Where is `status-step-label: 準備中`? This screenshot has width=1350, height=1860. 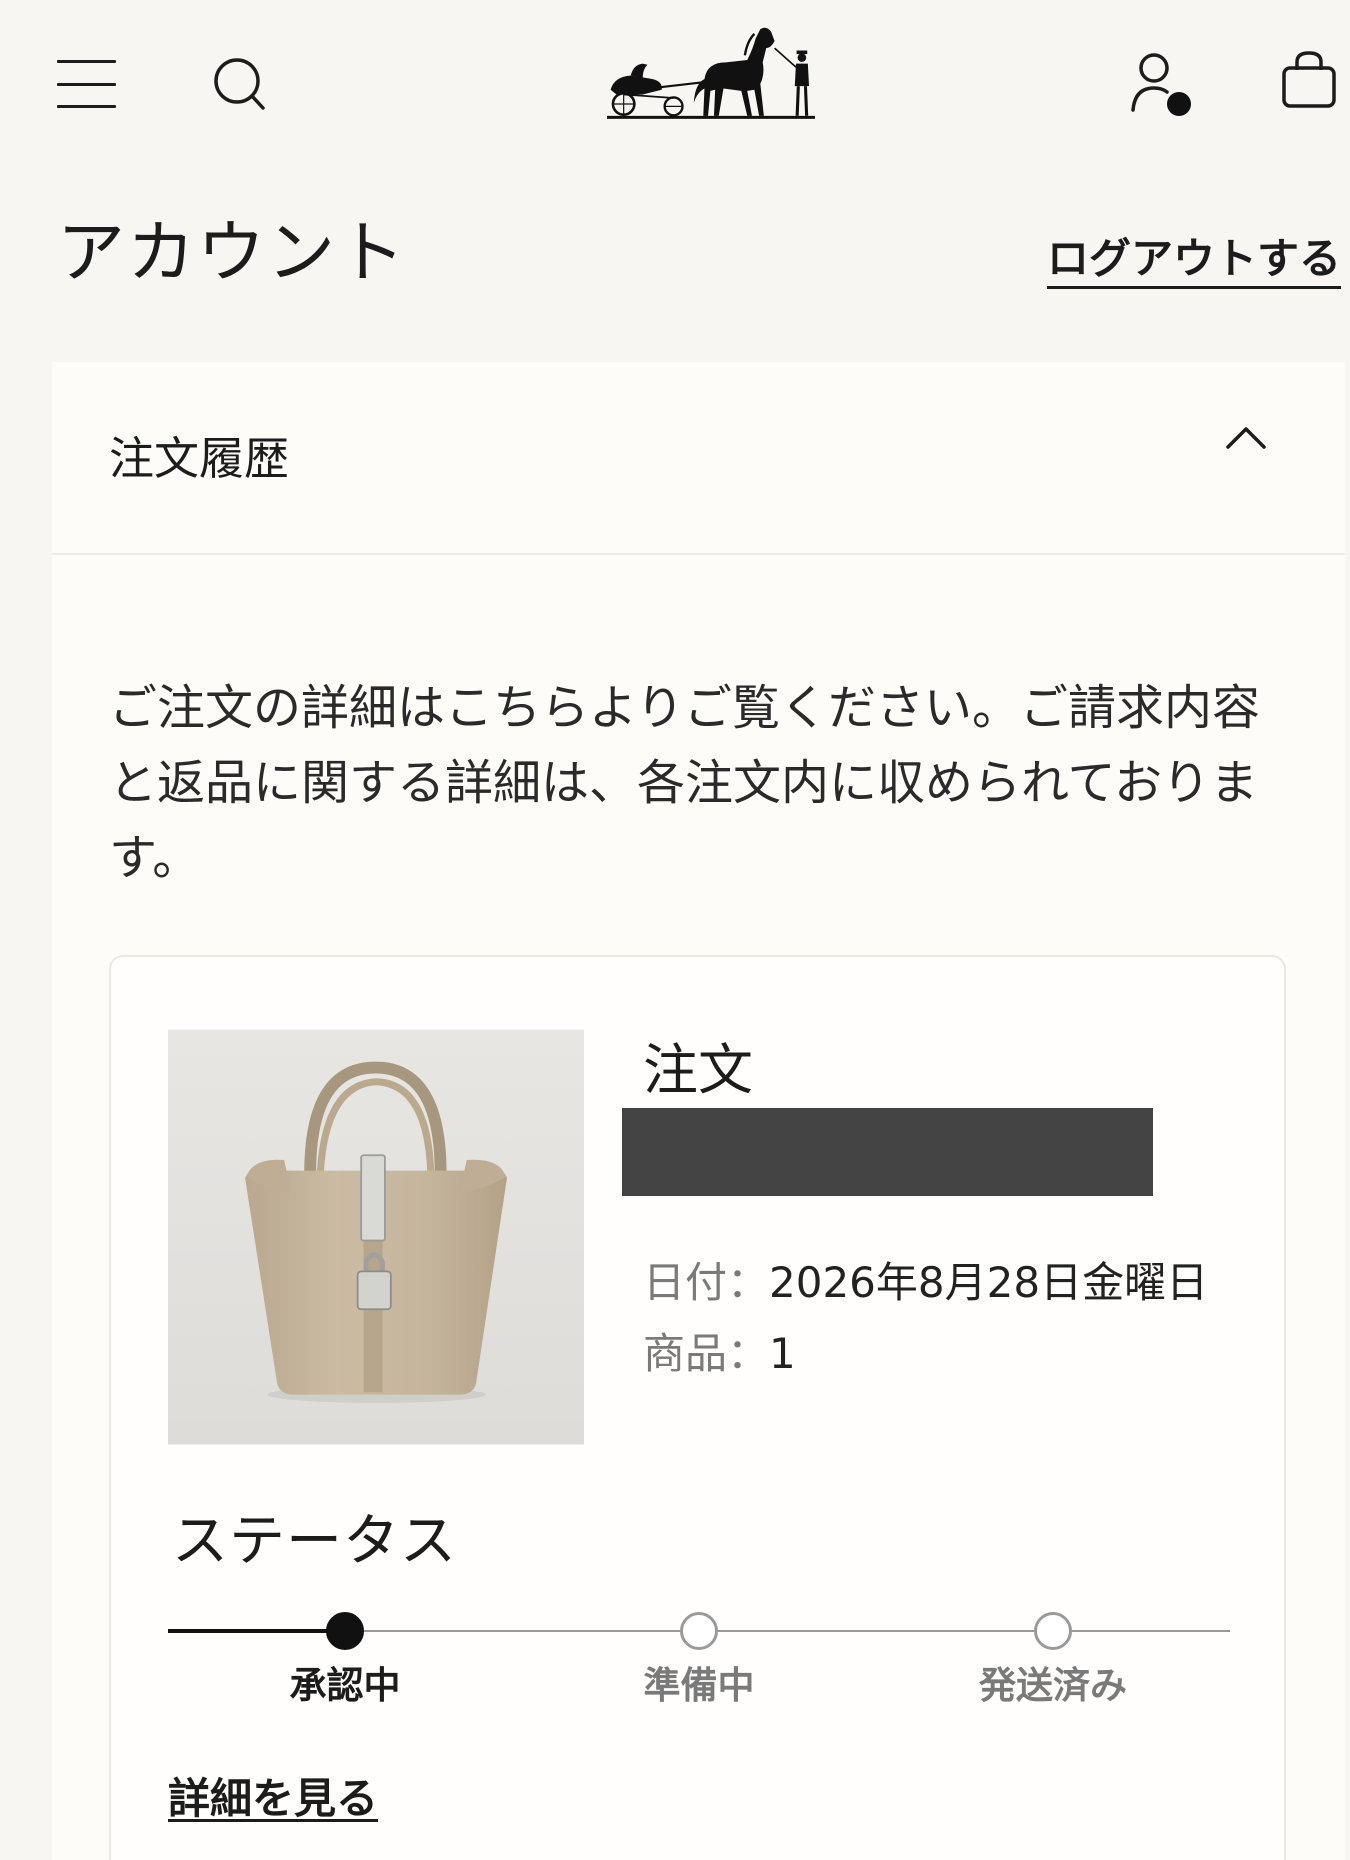
status-step-label: 準備中 is located at coordinates (699, 1685).